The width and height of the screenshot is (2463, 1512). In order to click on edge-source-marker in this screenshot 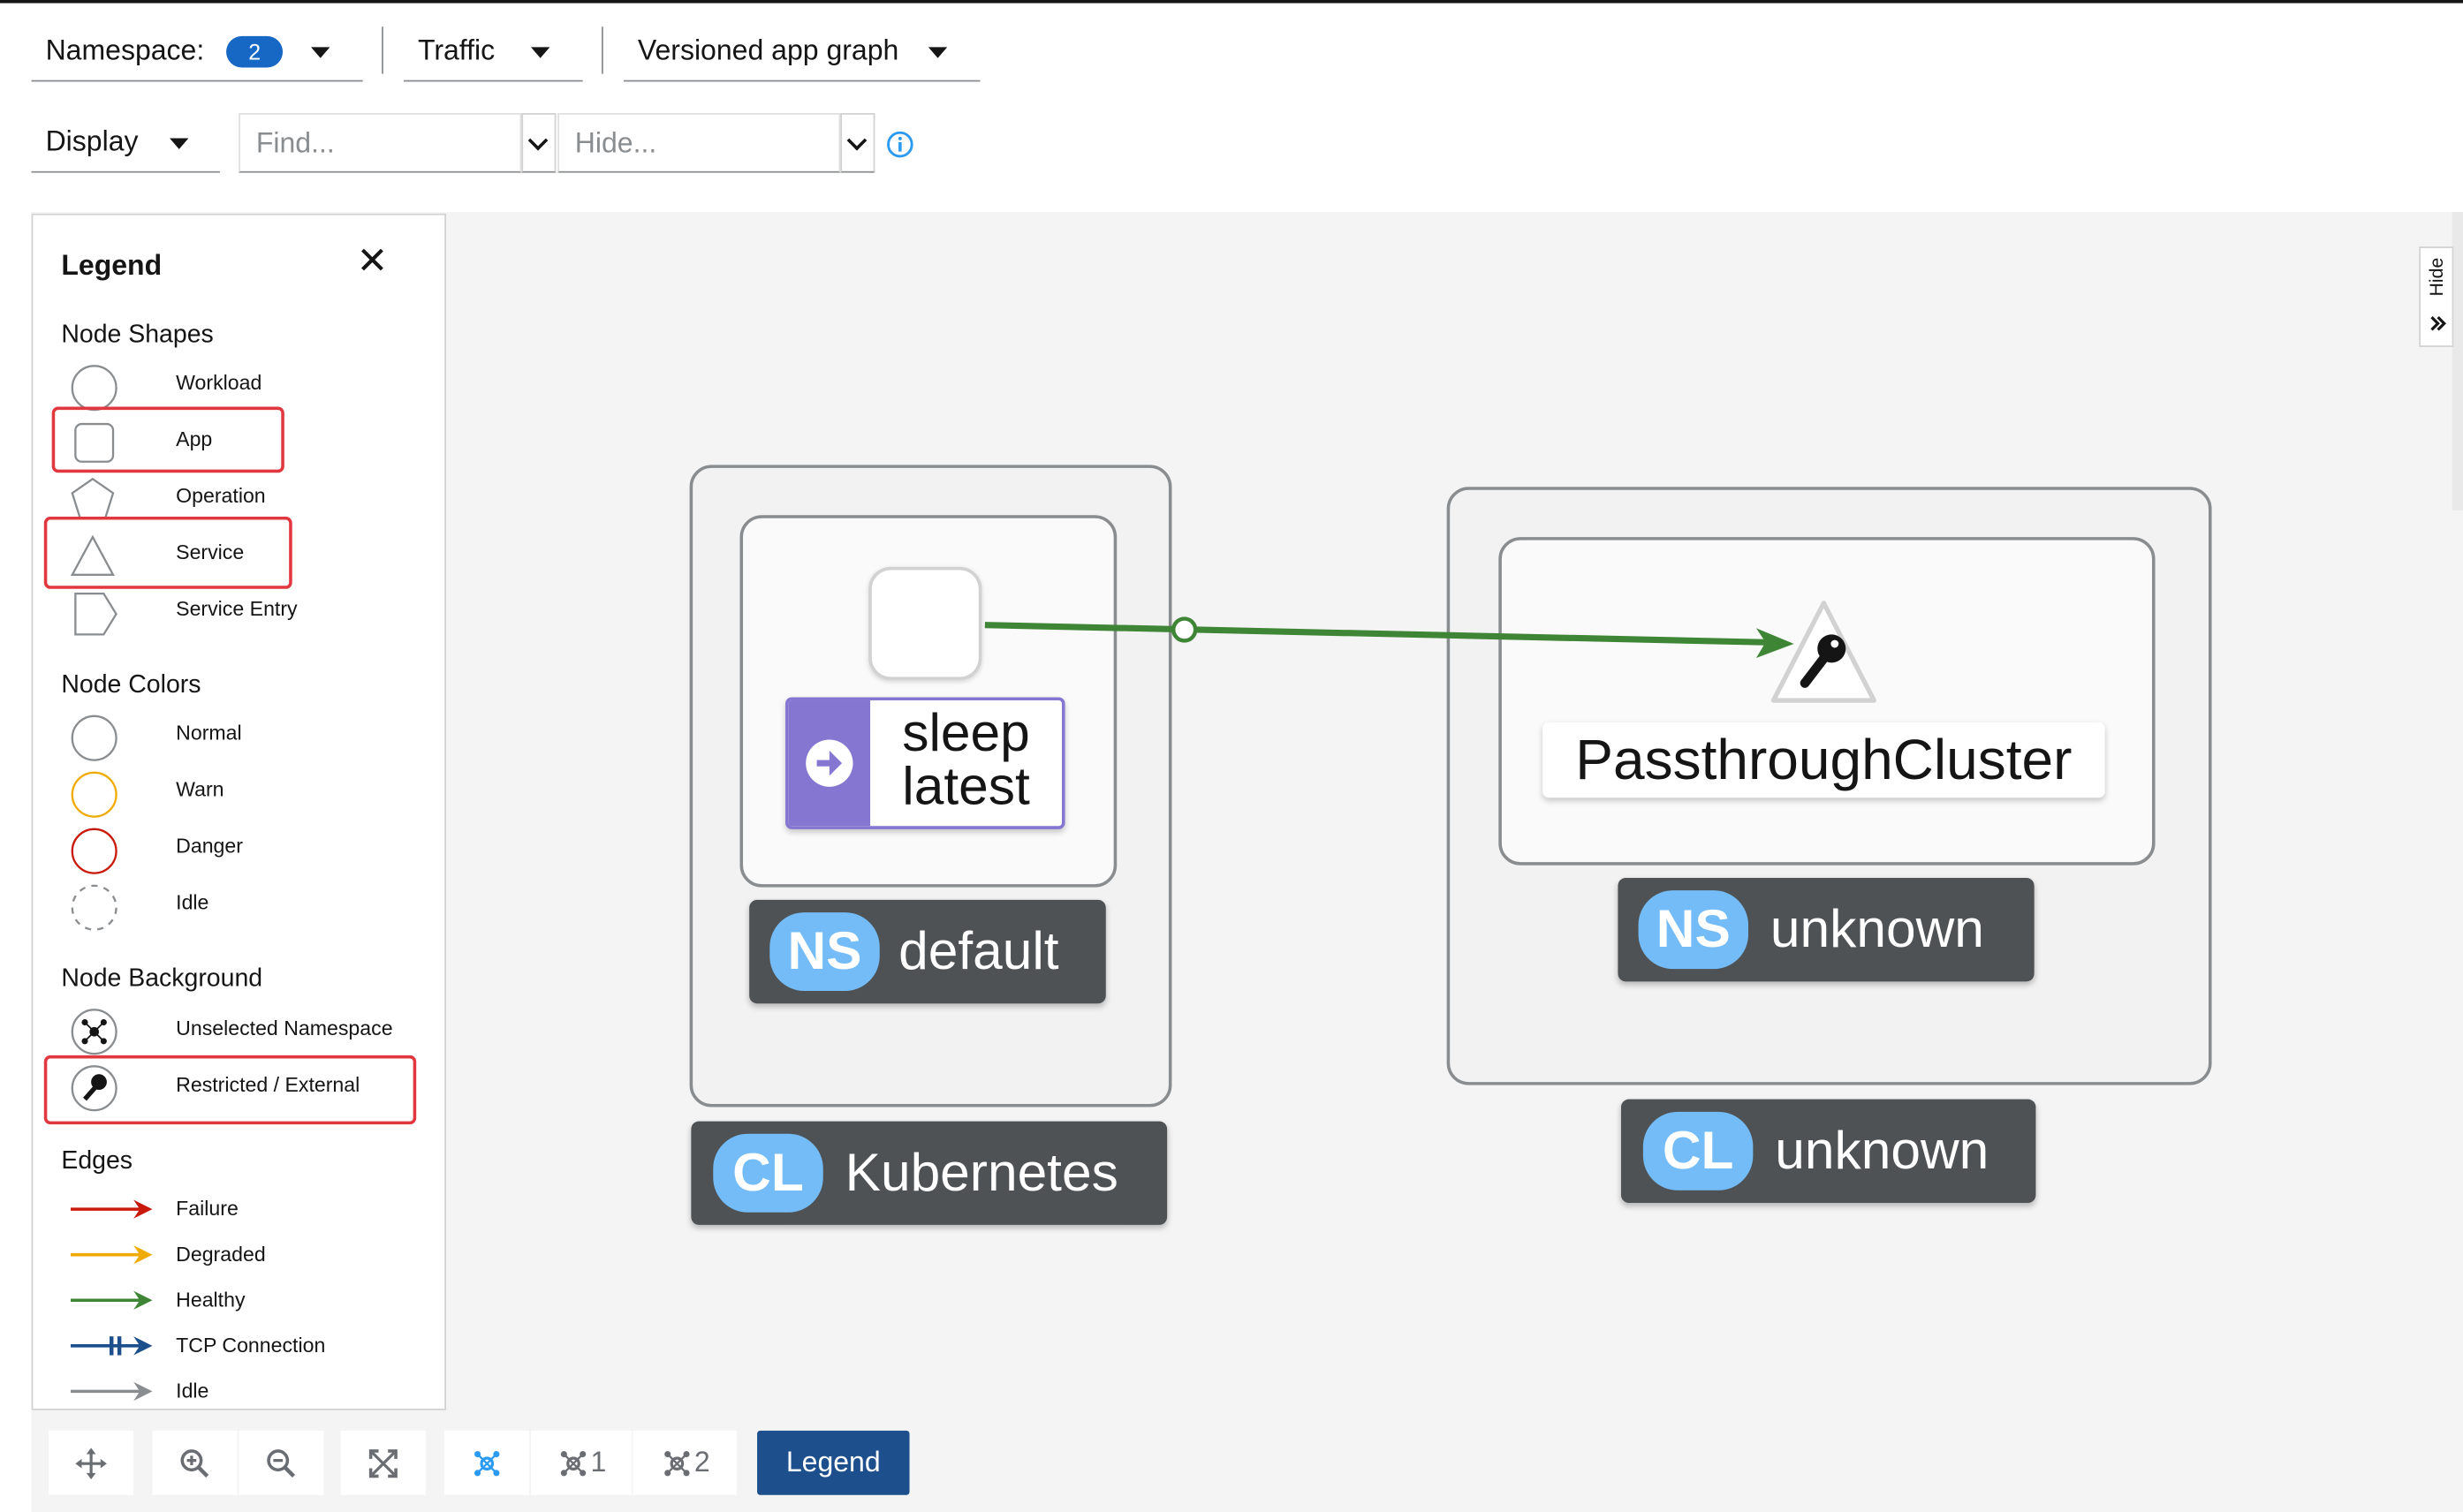, I will do `click(1185, 629)`.